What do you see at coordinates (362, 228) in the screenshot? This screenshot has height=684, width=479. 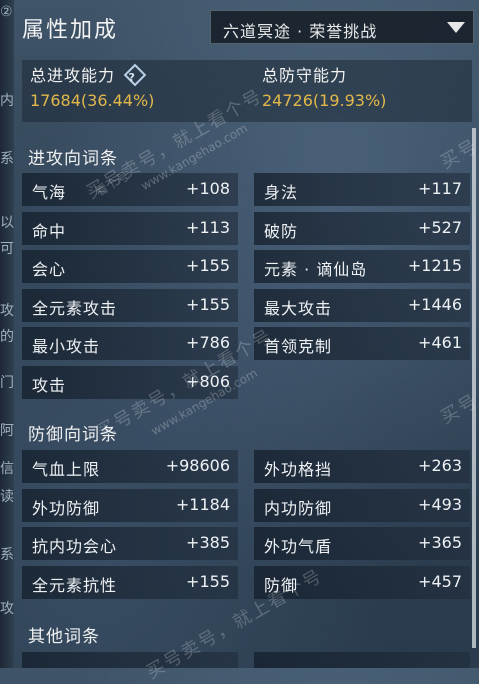 I see `stat-row: 破防 +527` at bounding box center [362, 228].